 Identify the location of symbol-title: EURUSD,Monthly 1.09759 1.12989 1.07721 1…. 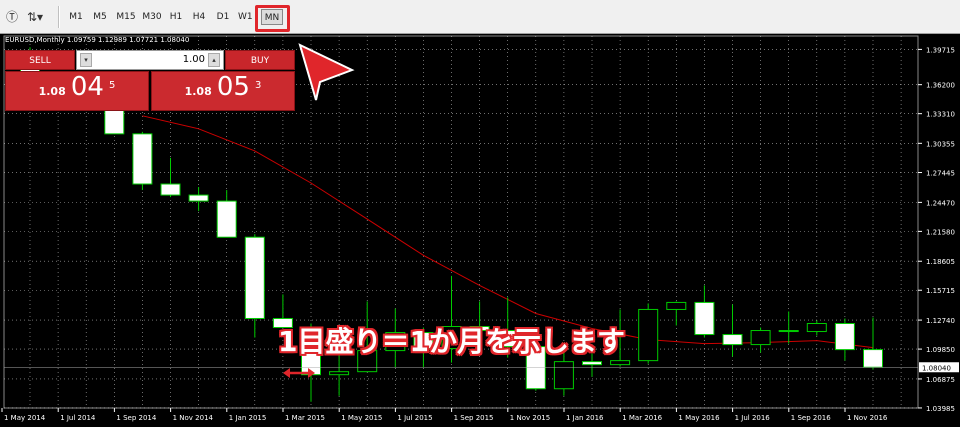
(97, 40).